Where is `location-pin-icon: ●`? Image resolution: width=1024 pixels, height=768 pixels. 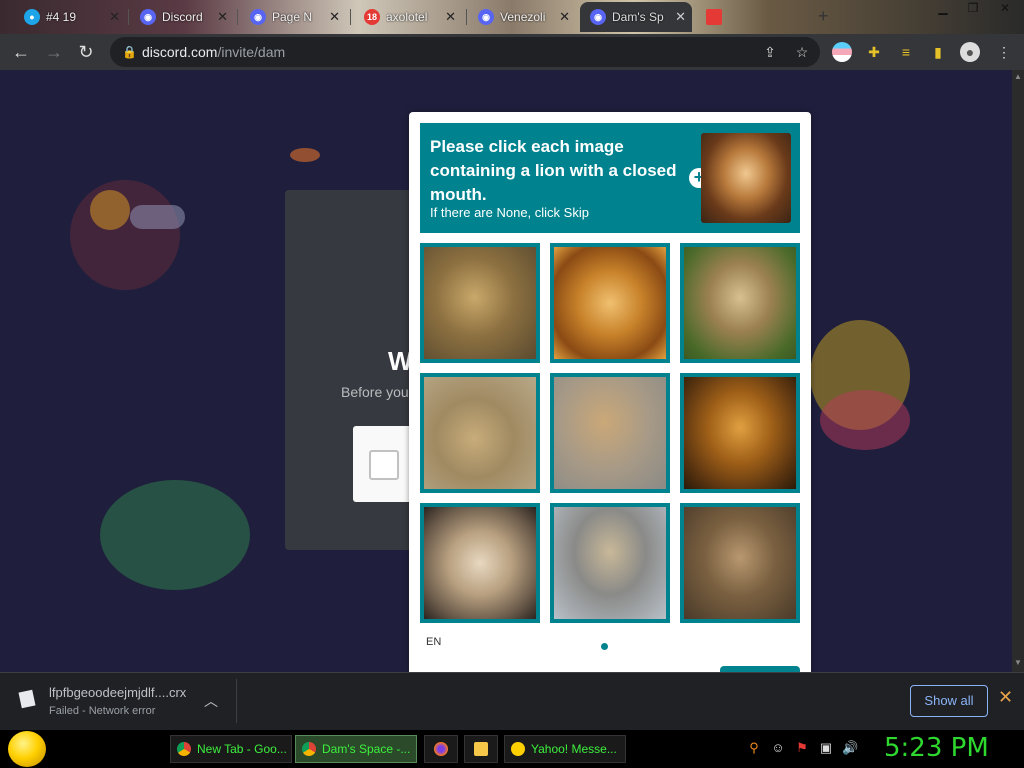
location-pin-icon: ● is located at coordinates (32, 17).